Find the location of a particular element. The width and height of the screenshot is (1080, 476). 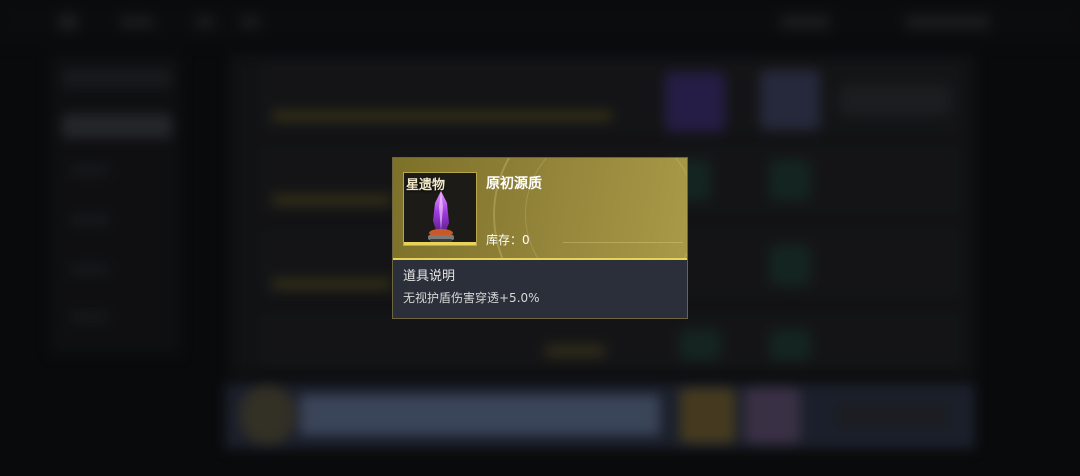

item-thumbnail: 星遗物 is located at coordinates (440, 209).